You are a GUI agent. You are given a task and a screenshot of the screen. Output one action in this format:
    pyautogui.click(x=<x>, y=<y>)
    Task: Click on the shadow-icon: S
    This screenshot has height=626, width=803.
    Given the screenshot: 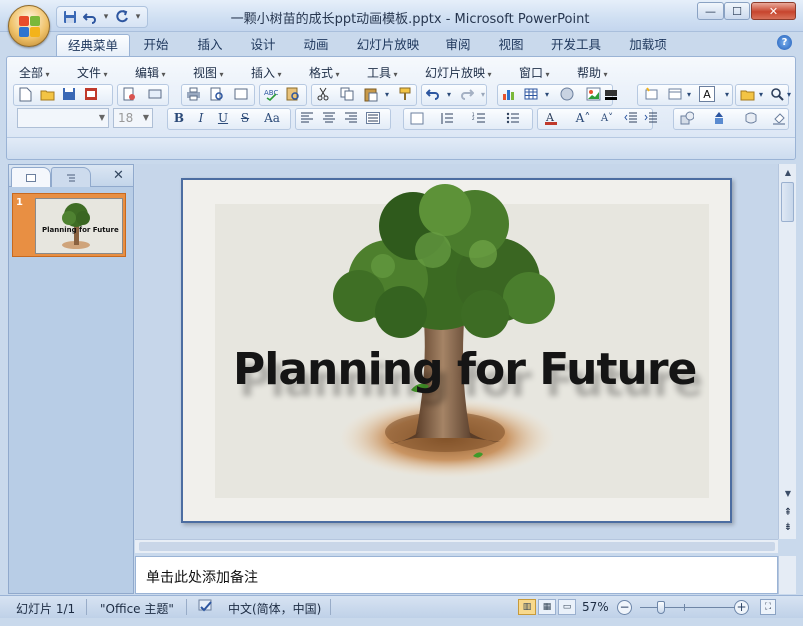 What is the action you would take?
    pyautogui.click(x=245, y=118)
    